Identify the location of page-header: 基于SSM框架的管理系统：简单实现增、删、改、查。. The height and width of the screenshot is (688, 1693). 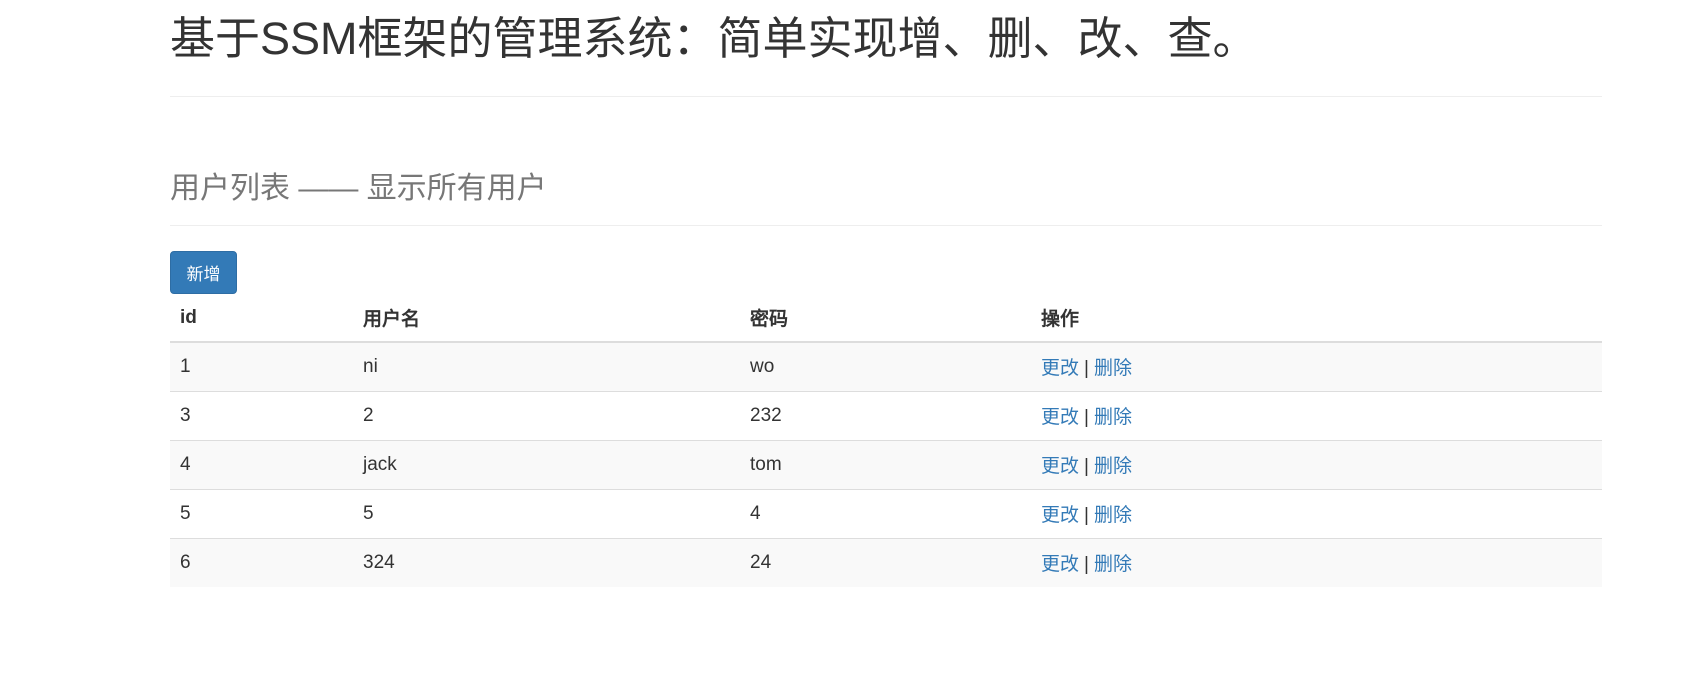
(886, 48).